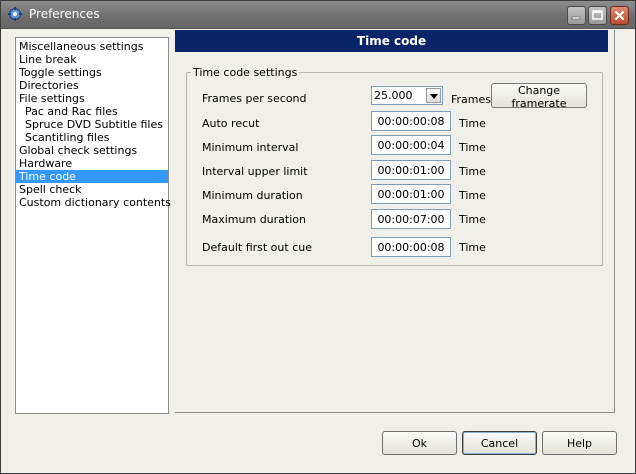  Describe the element at coordinates (411, 194) in the screenshot. I see `minimum-duration-input` at that location.